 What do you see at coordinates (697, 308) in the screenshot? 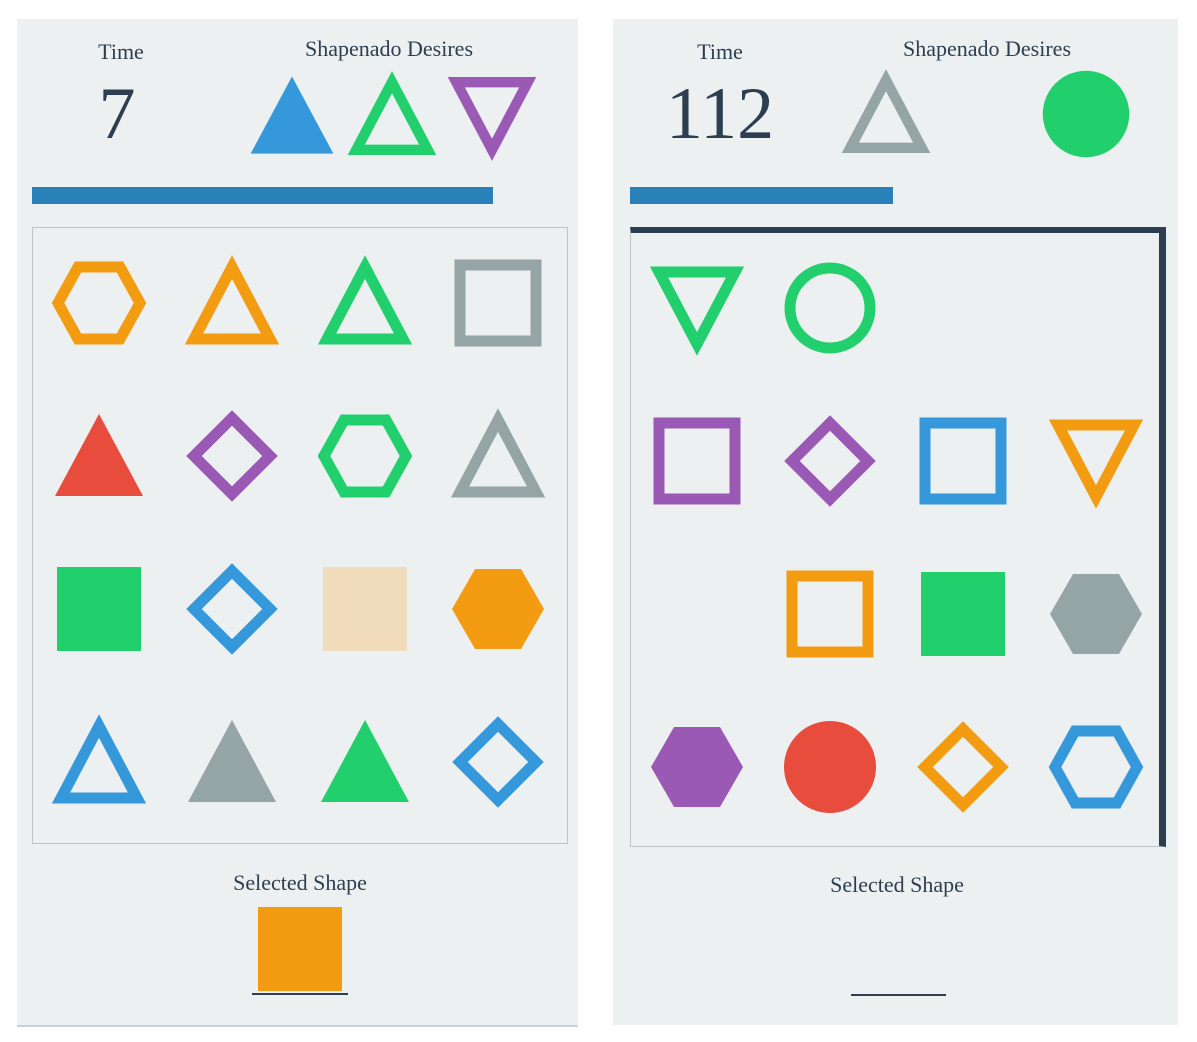
I see `grid-cell-triangle-down-green-outline-icon` at bounding box center [697, 308].